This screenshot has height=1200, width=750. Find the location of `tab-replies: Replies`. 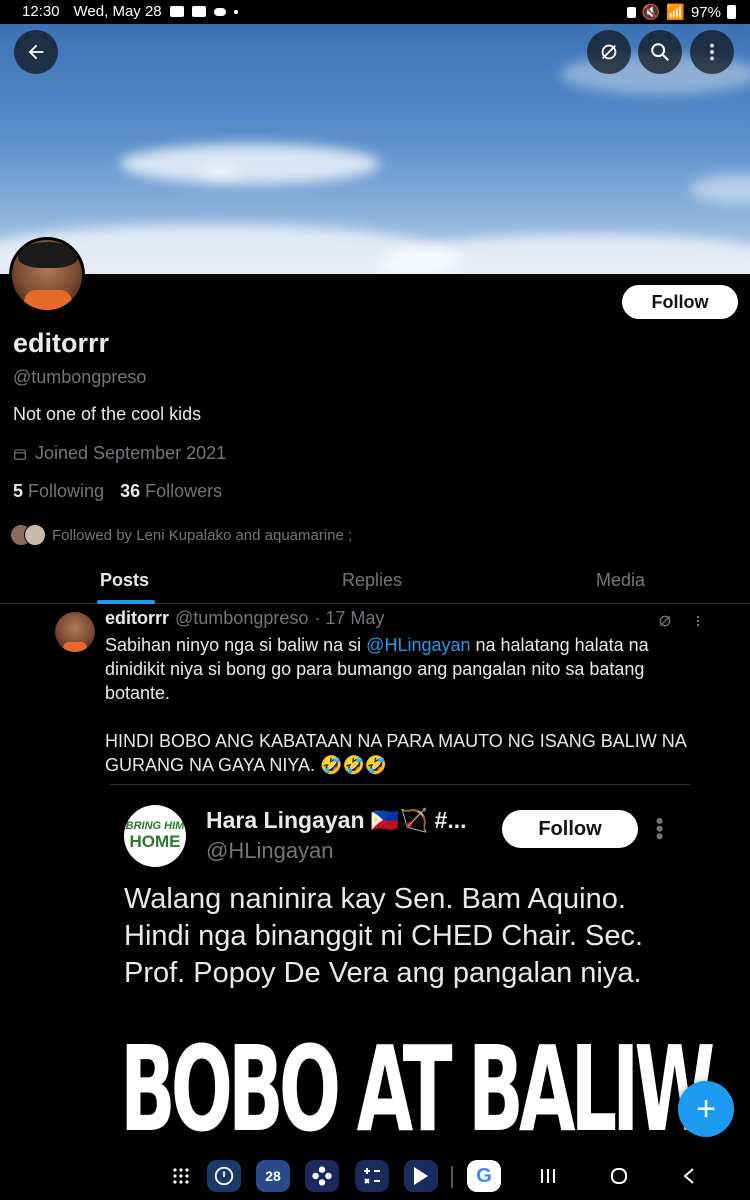

tab-replies: Replies is located at coordinates (372, 580).